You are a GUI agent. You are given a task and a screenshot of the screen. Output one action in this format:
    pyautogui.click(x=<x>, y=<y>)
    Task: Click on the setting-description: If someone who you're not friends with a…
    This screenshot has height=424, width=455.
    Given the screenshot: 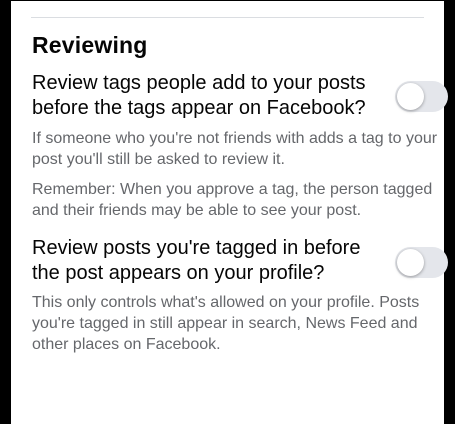 What is the action you would take?
    pyautogui.click(x=235, y=149)
    